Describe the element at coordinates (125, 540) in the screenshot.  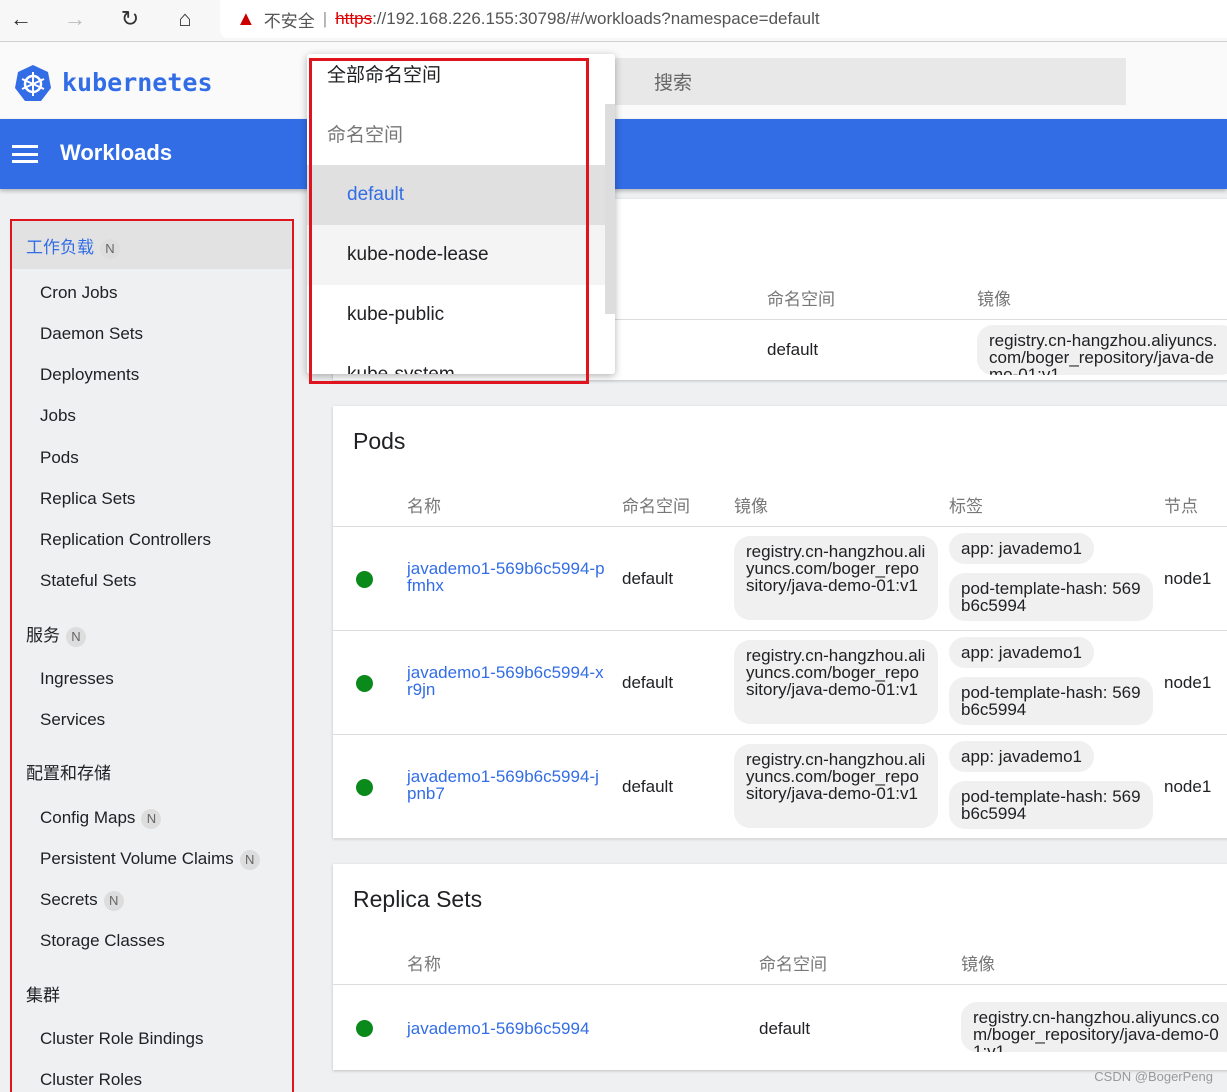
I see `sidebar-item-replication-controllers: Replication Controllers` at that location.